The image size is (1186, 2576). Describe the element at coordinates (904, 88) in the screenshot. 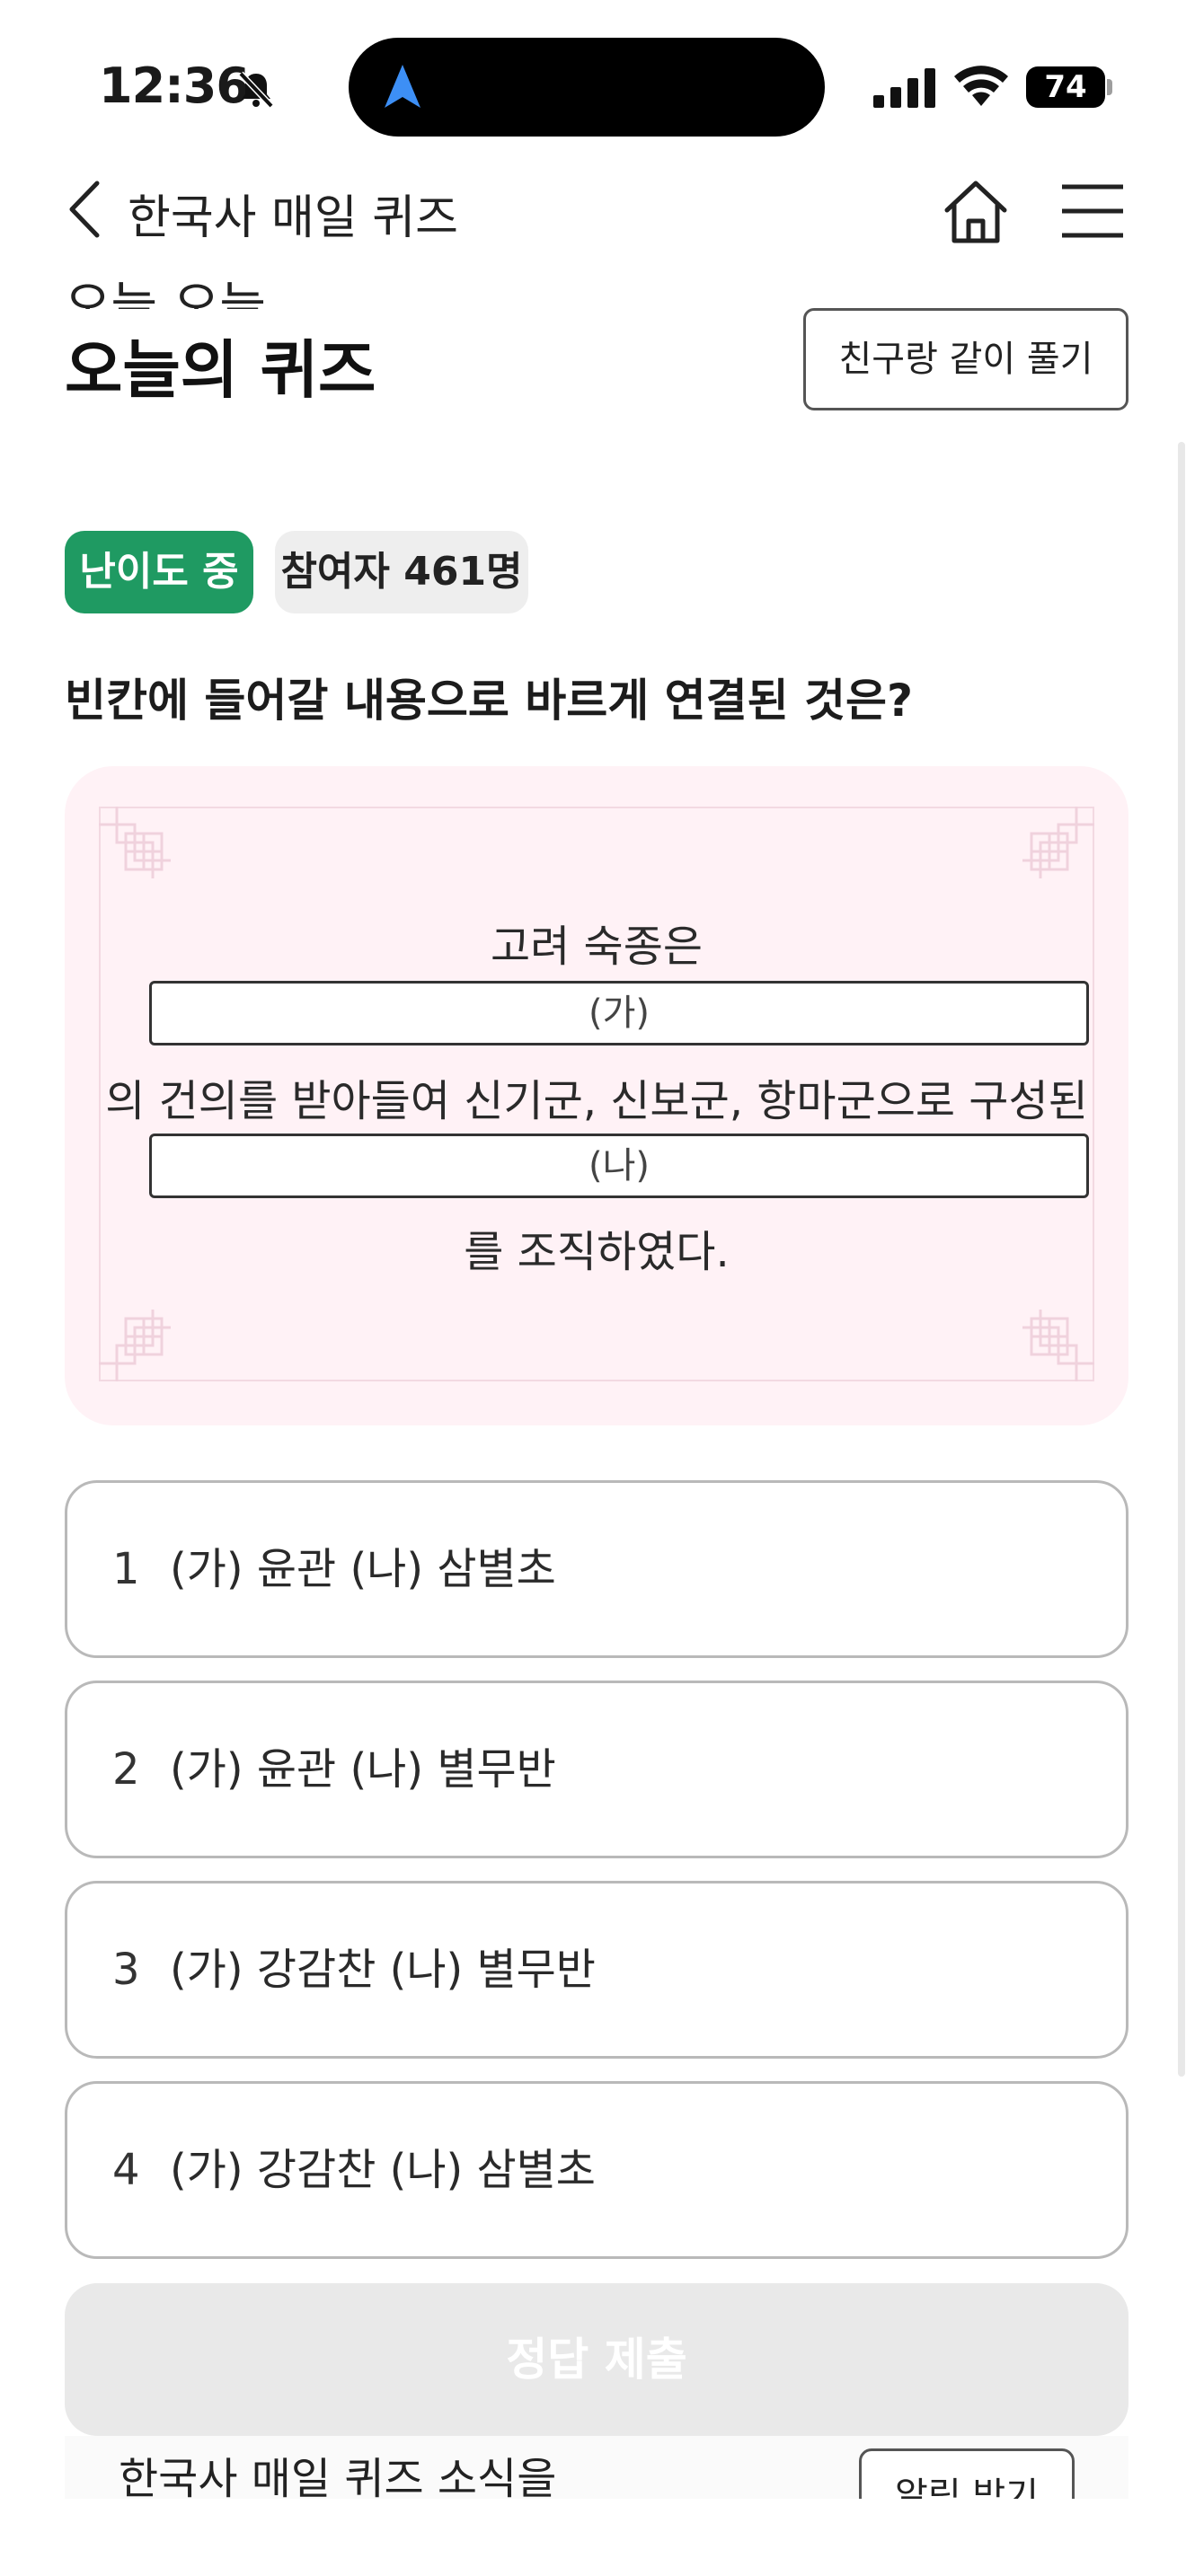

I see `signal-icon` at that location.